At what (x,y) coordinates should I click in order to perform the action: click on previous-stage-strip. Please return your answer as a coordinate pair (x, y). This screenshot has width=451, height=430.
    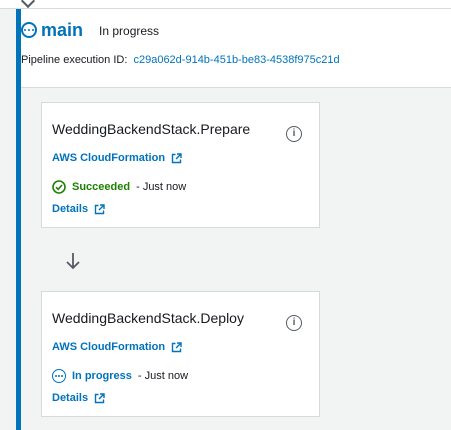
    Looking at the image, I should click on (225, 4).